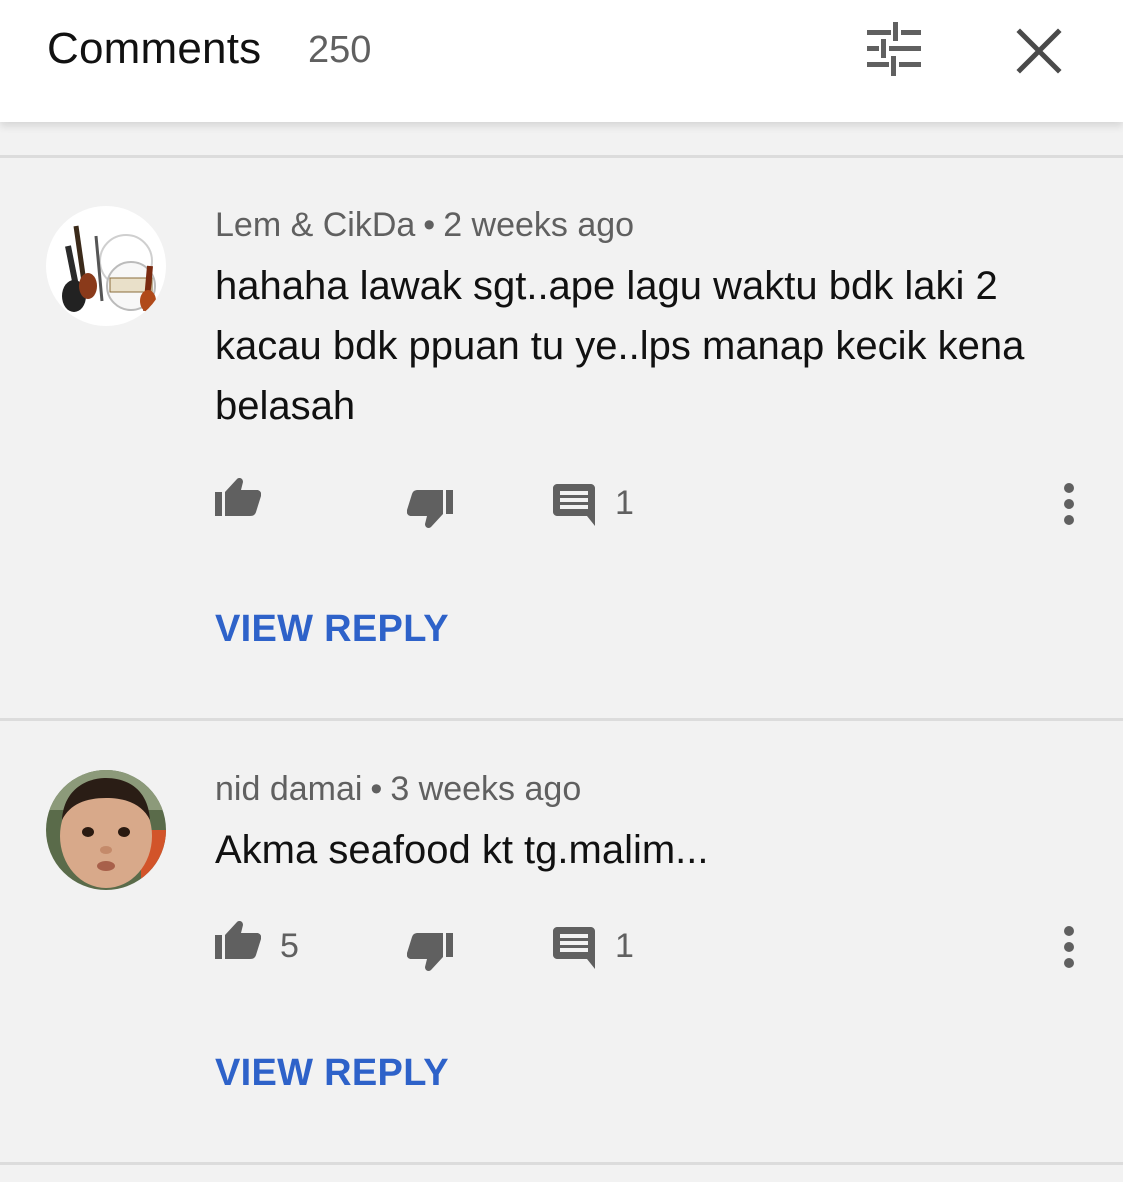 This screenshot has height=1182, width=1123. Describe the element at coordinates (538, 225) in the screenshot. I see `comment-time: 2 weeks ago` at that location.